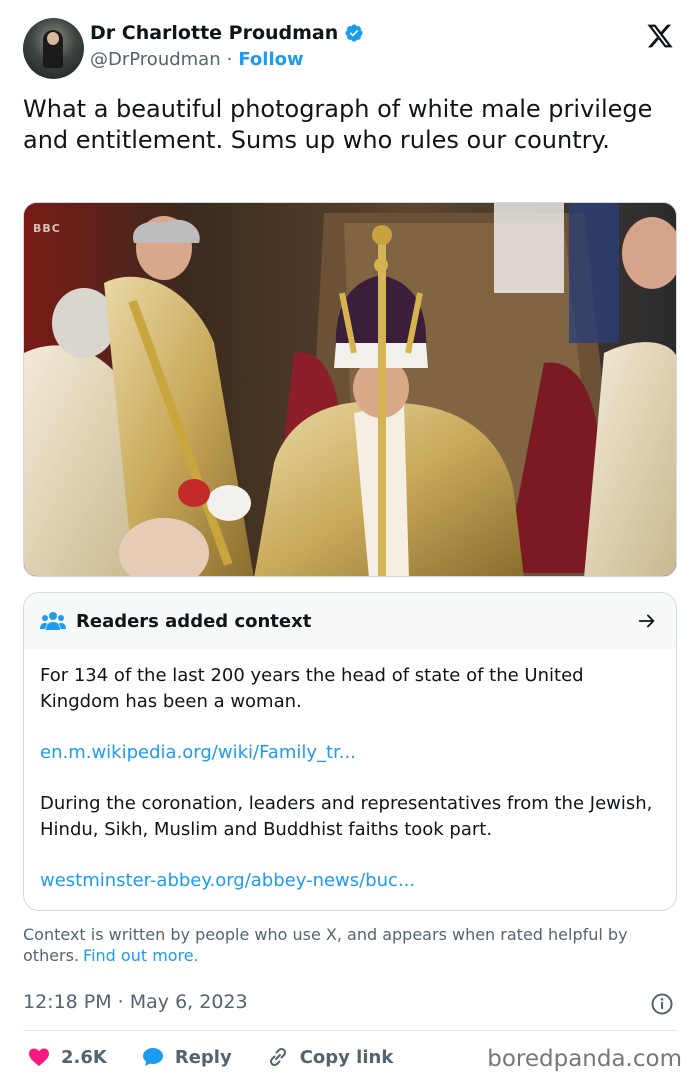 The height and width of the screenshot is (1083, 700). Describe the element at coordinates (660, 36) in the screenshot. I see `x-logo-icon` at that location.